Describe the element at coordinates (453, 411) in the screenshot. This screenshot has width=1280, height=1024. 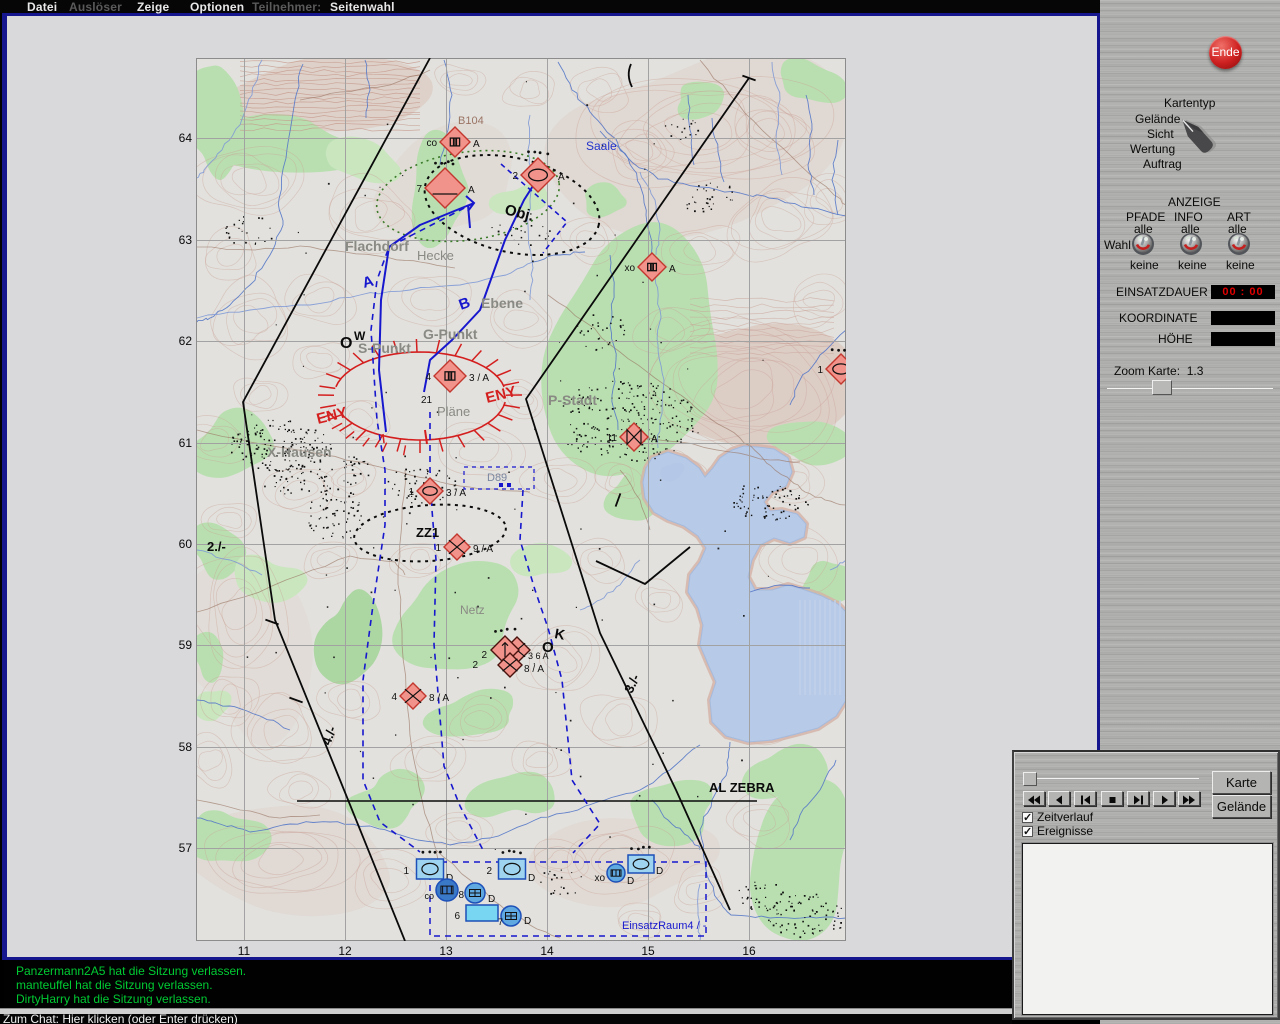
I see `svg-text: Pläne` at that location.